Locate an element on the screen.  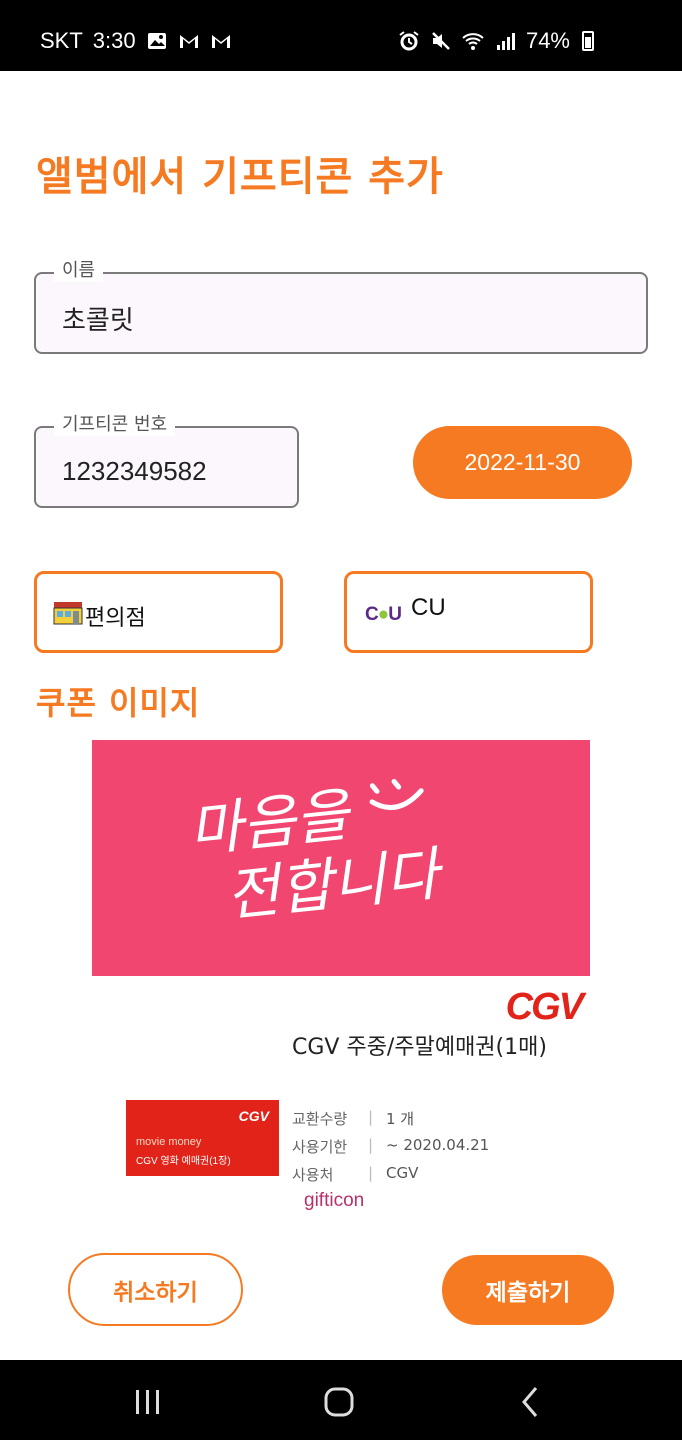
ticket-card-line-1: movie money is located at coordinates (169, 1142).